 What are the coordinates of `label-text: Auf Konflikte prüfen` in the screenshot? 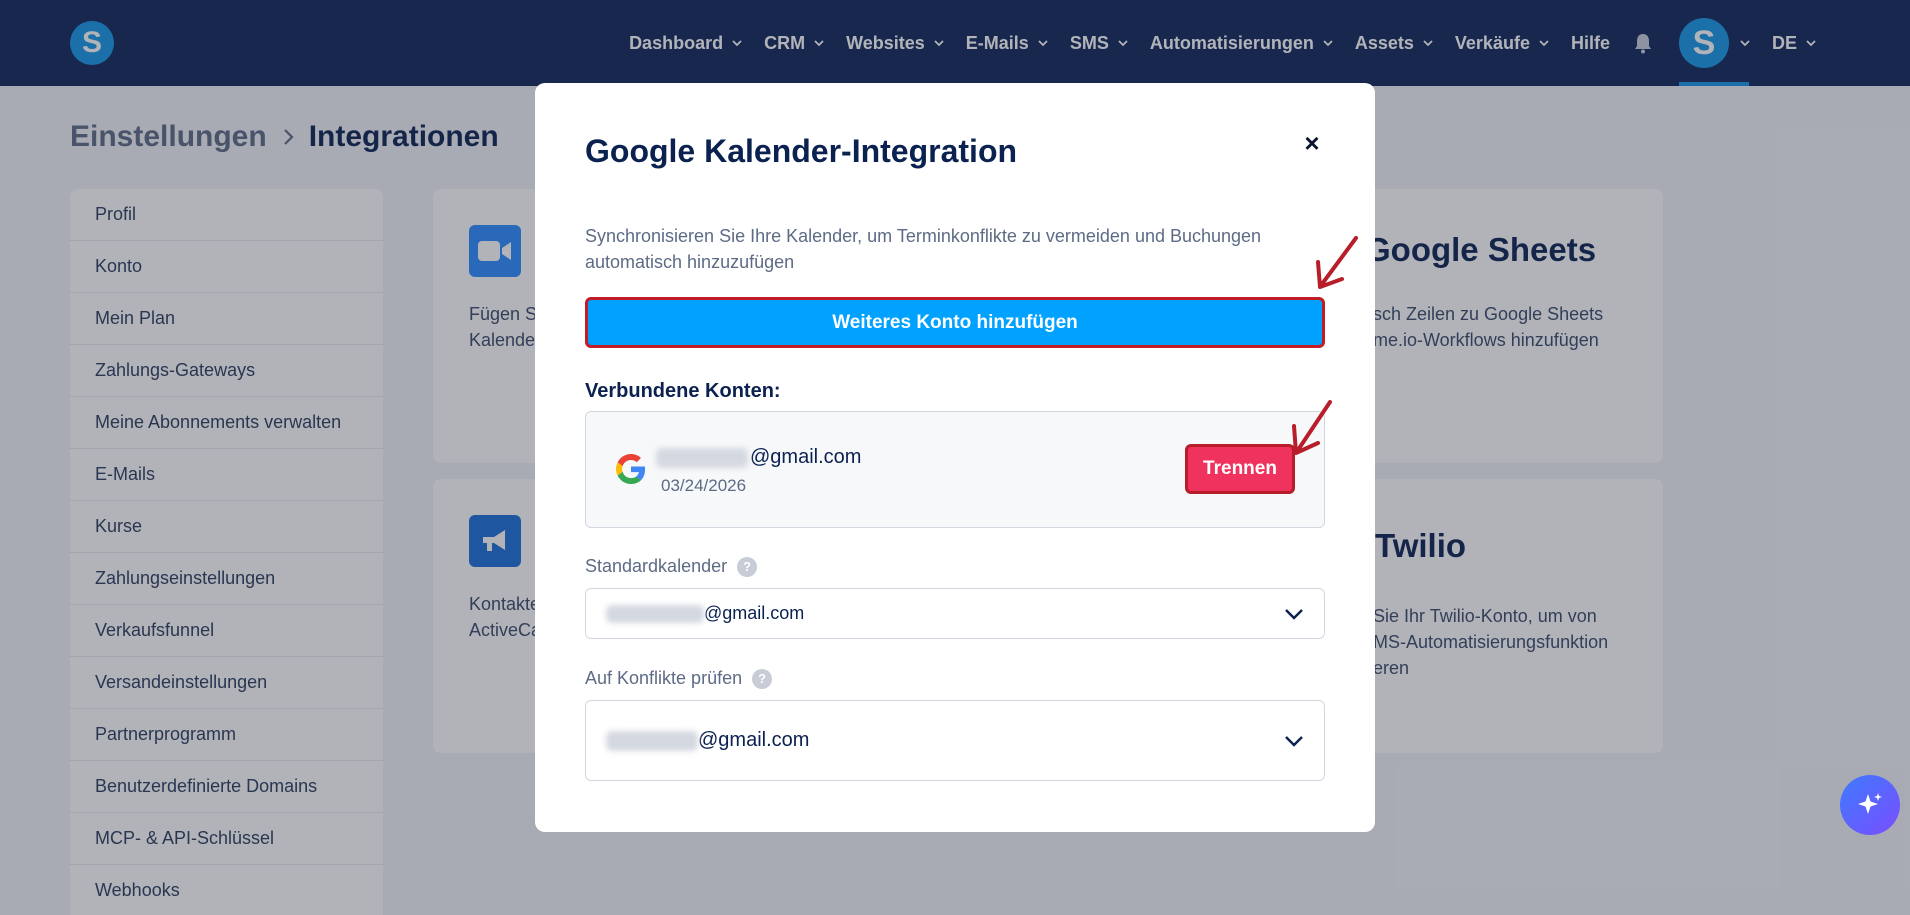 It's located at (664, 678).